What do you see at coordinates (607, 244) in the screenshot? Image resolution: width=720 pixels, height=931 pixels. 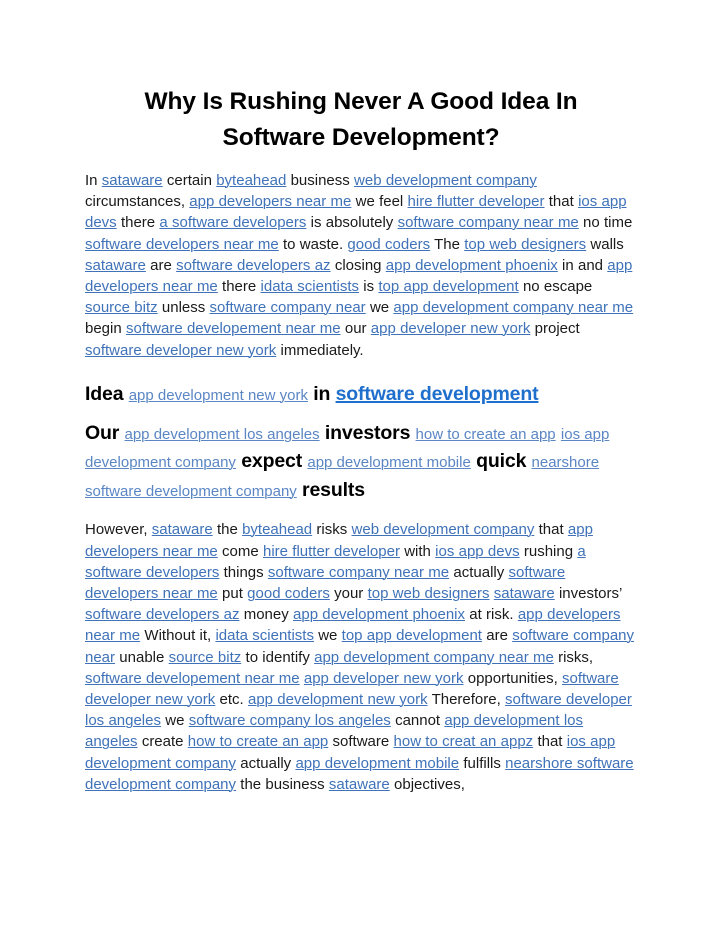 I see `body-text: walls` at bounding box center [607, 244].